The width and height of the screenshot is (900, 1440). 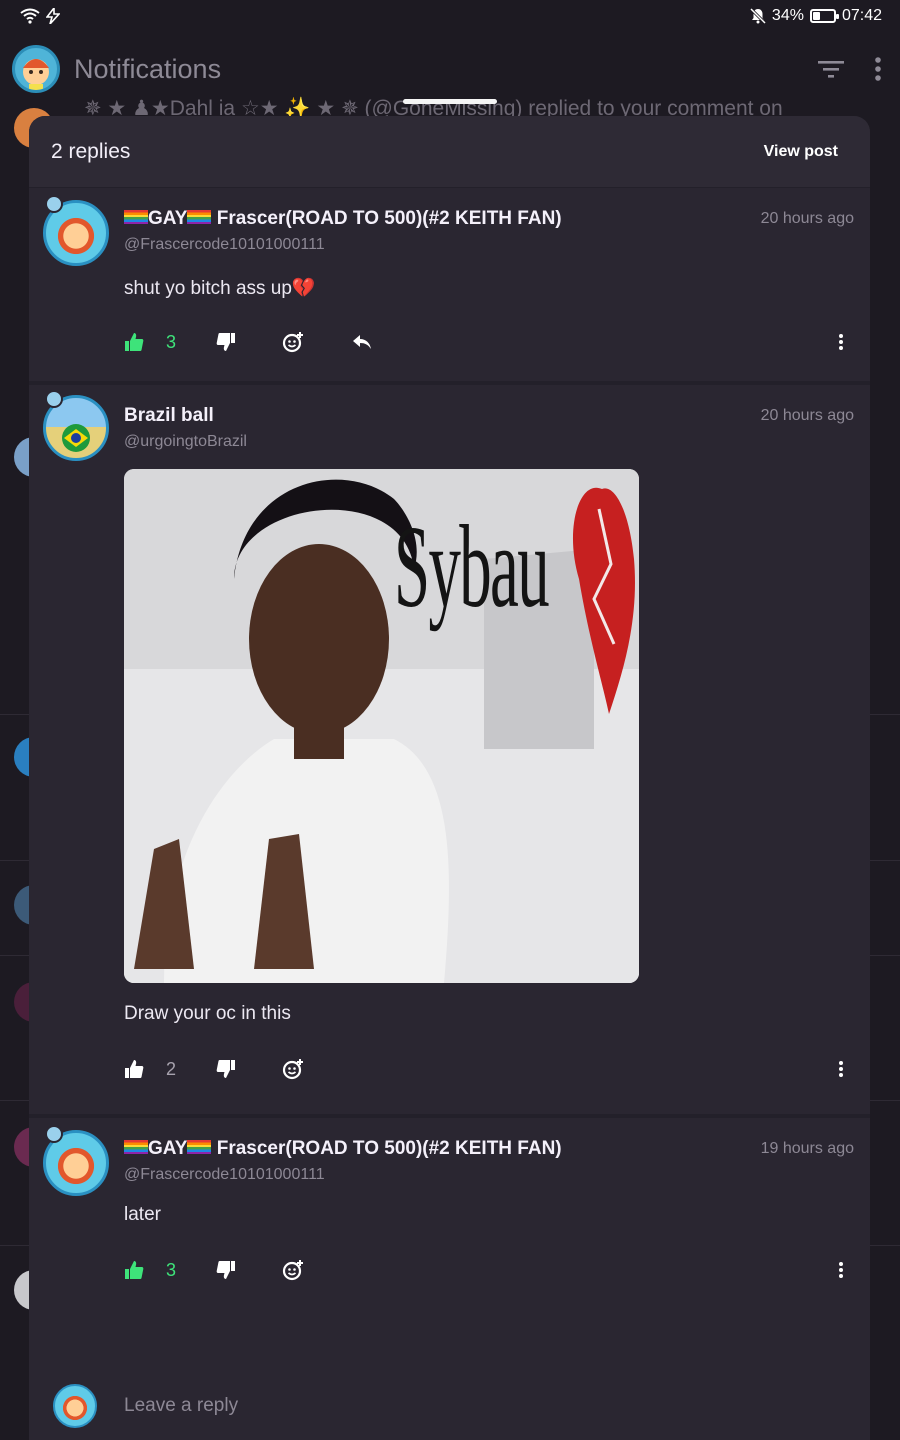 What do you see at coordinates (220, 288) in the screenshot?
I see `reply-text: shut yo bitch ass up💔` at bounding box center [220, 288].